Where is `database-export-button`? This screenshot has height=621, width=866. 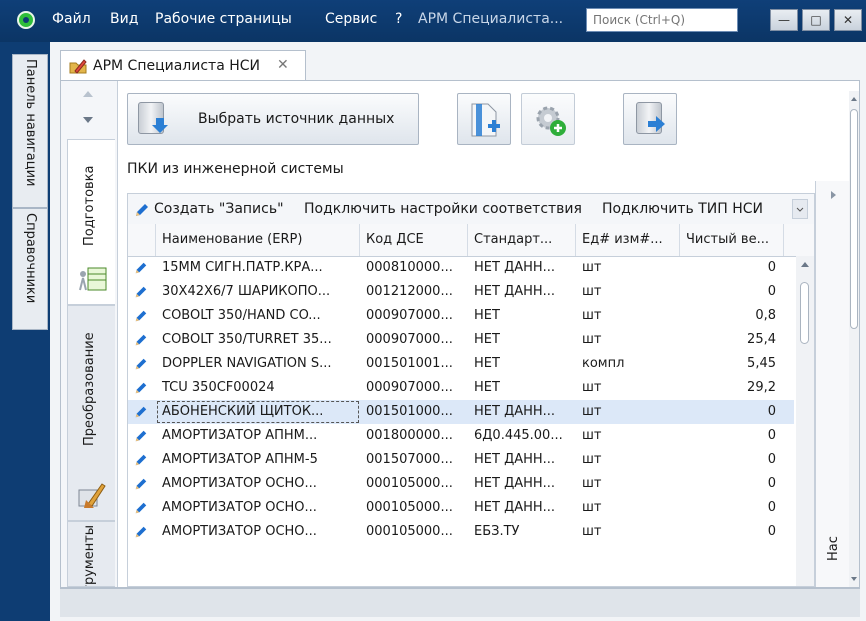
database-export-button is located at coordinates (650, 119).